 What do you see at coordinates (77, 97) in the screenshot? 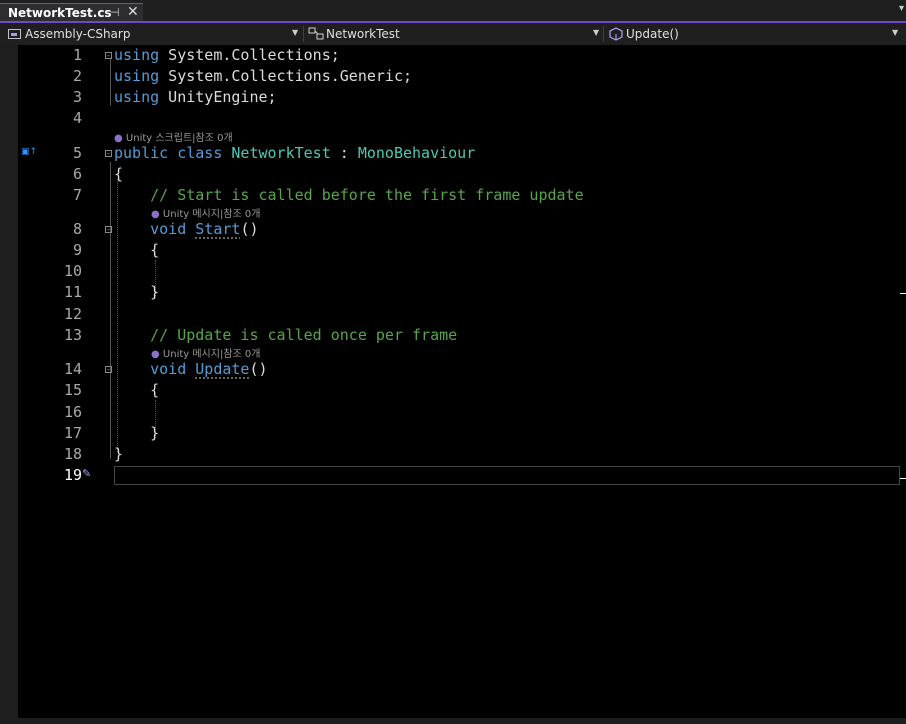
I see `line-number: 3` at bounding box center [77, 97].